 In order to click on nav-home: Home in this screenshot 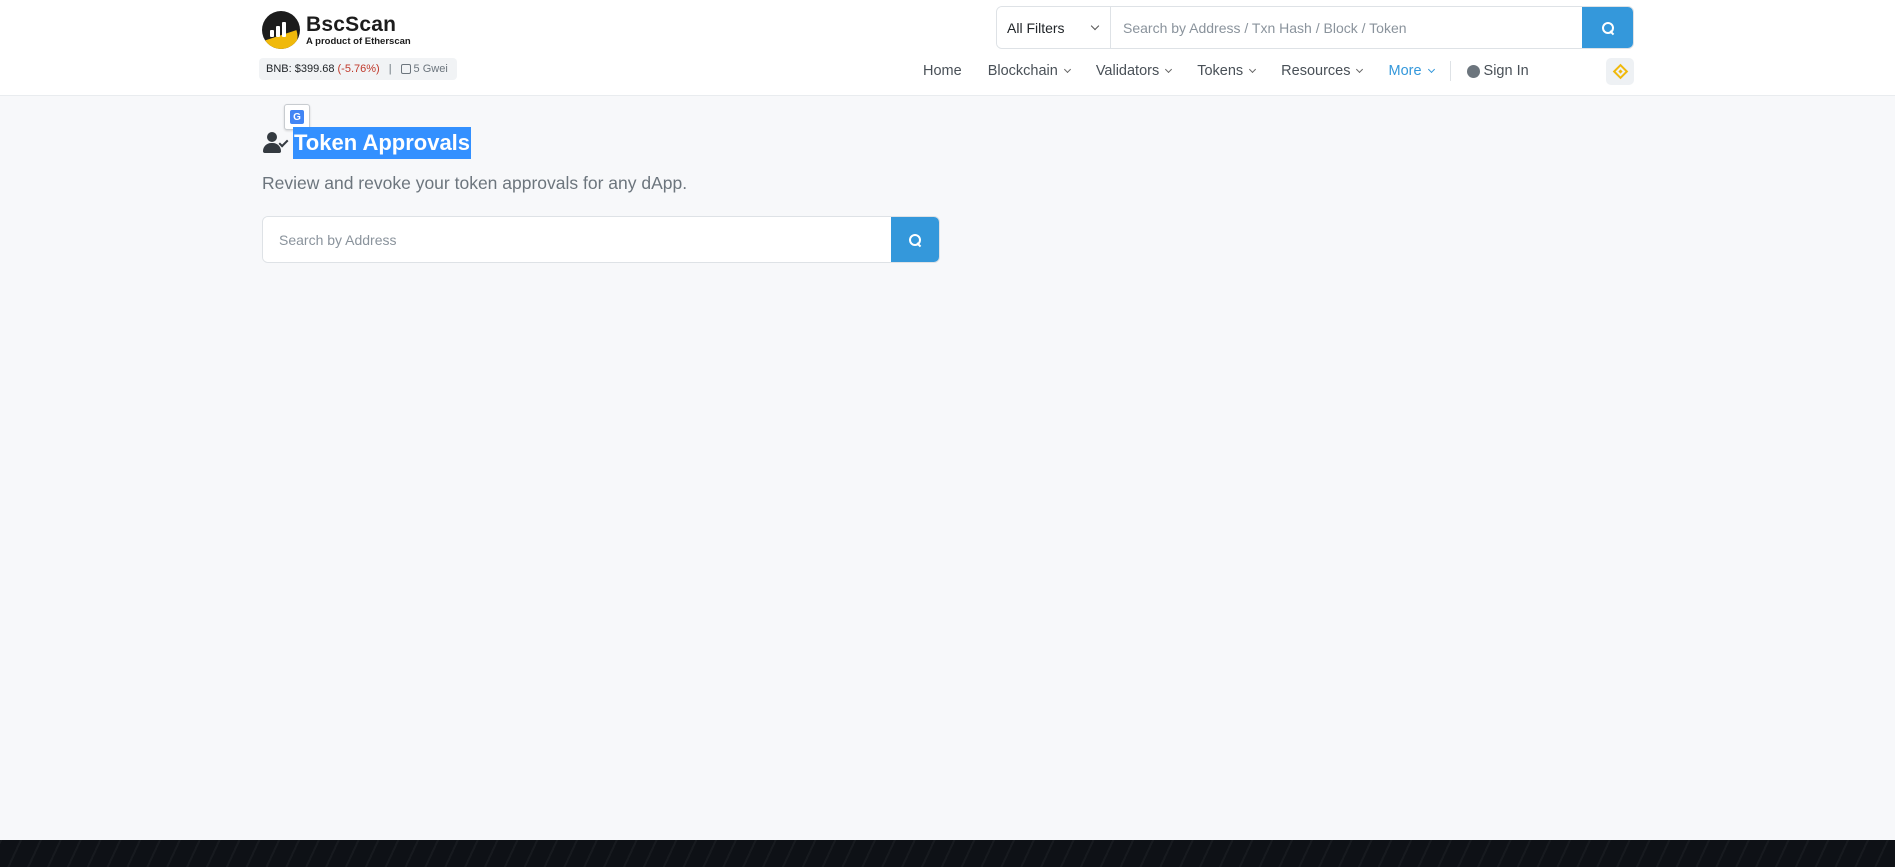, I will do `click(942, 71)`.